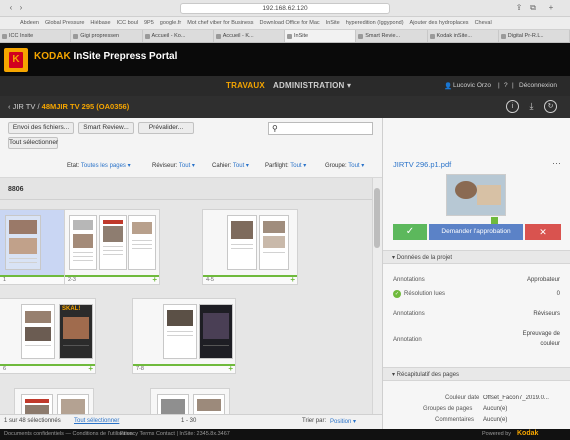 The image size is (570, 440). I want to click on more-options-icon: ···, so click(556, 163).